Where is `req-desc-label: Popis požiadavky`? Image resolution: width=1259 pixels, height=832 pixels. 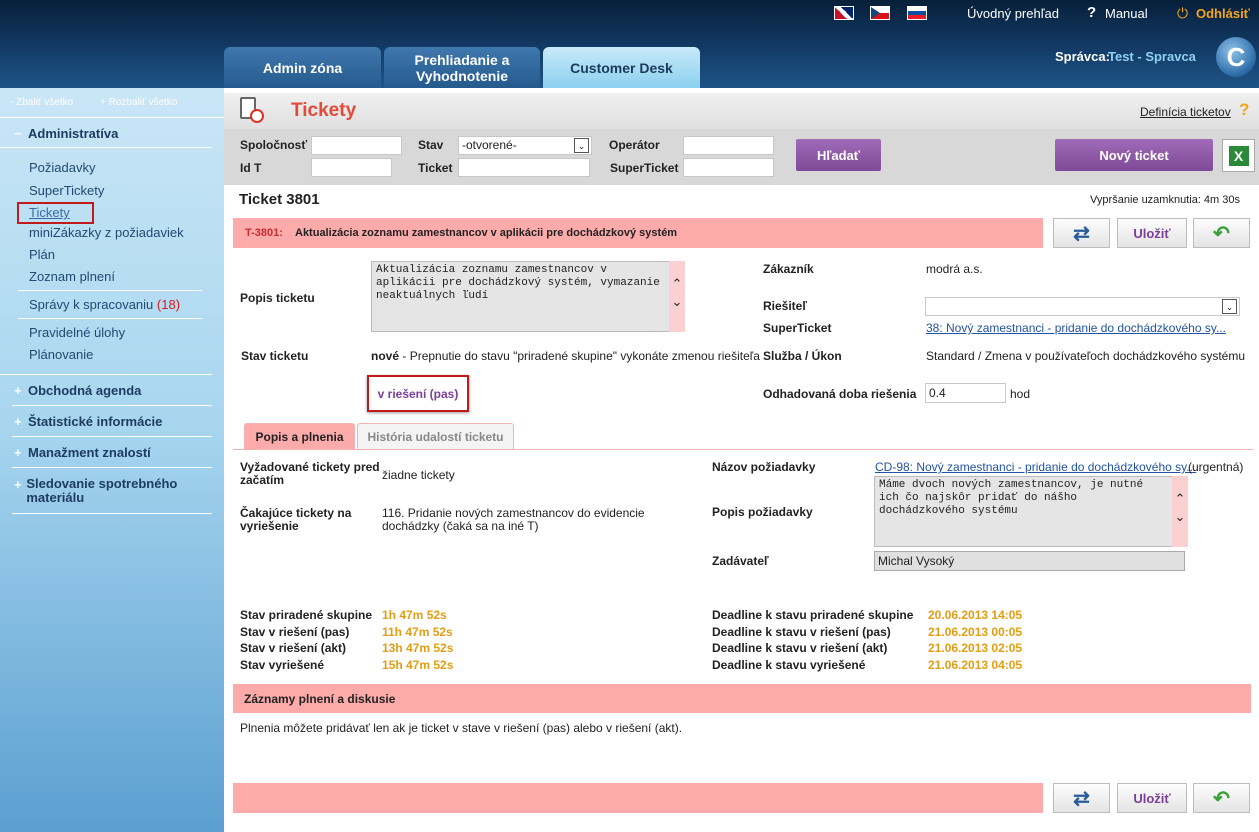 req-desc-label: Popis požiadavky is located at coordinates (762, 512).